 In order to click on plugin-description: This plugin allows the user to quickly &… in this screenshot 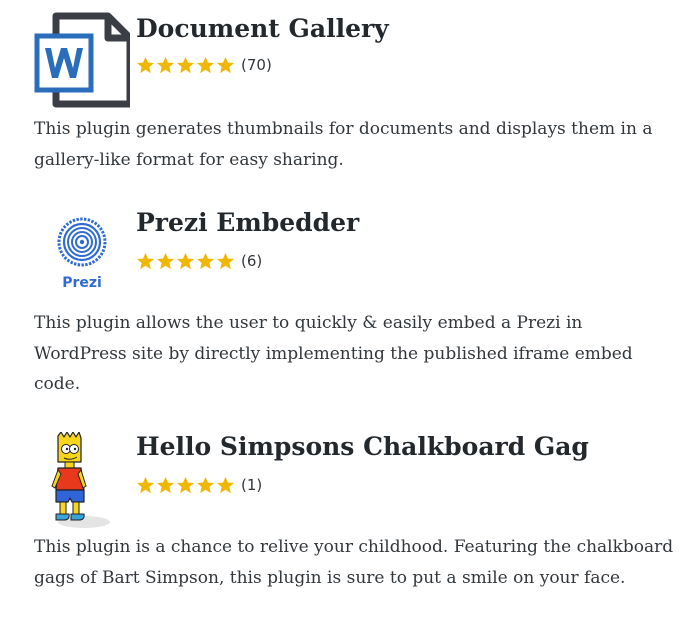, I will do `click(333, 353)`.